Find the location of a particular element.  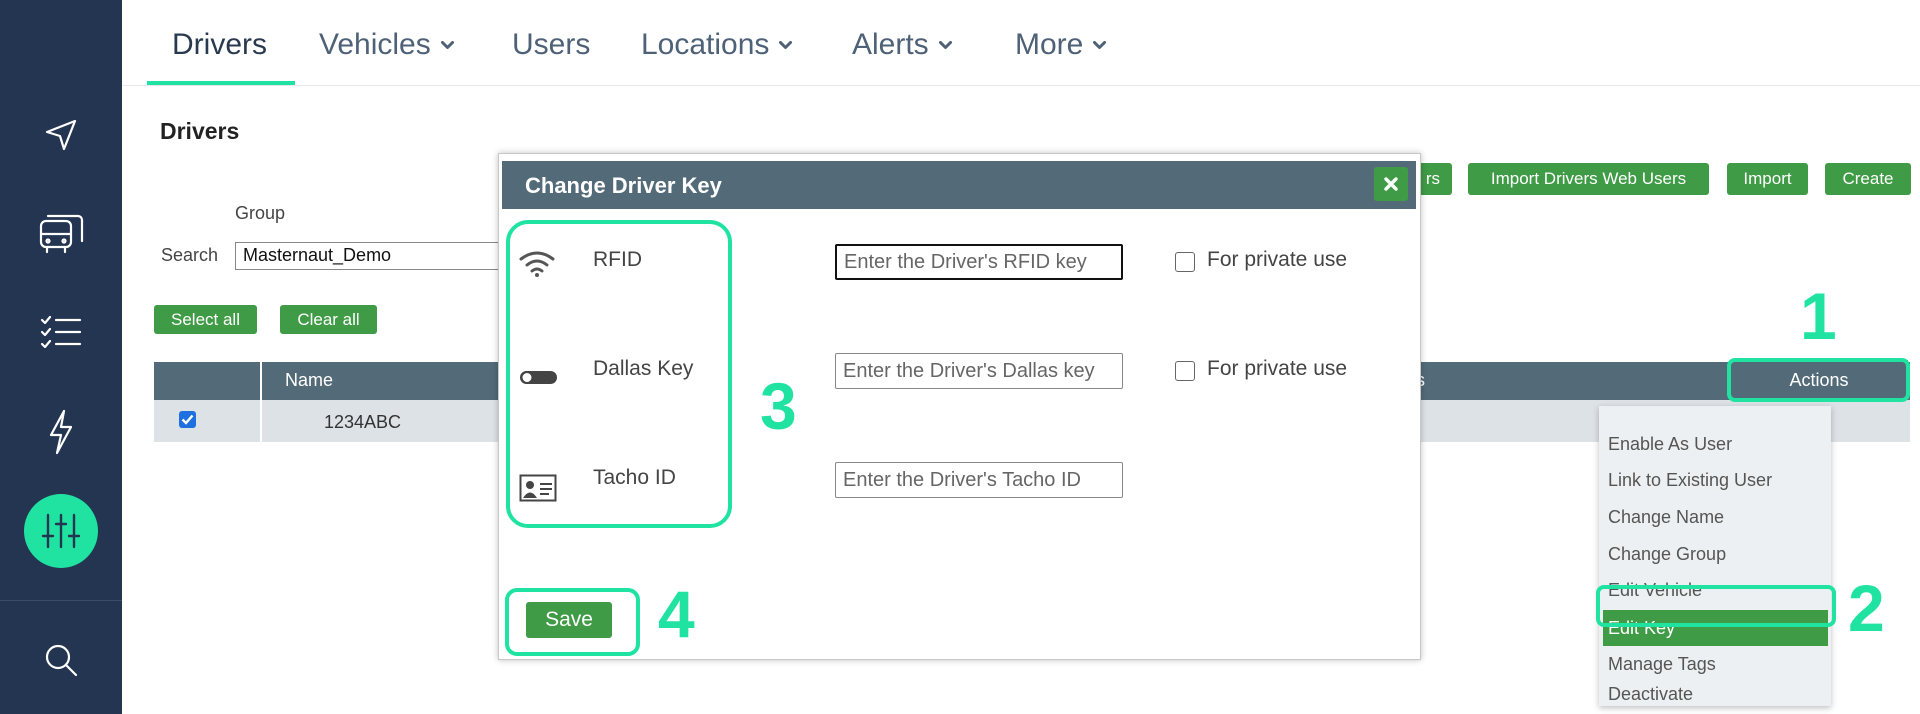

close-button is located at coordinates (1391, 184).